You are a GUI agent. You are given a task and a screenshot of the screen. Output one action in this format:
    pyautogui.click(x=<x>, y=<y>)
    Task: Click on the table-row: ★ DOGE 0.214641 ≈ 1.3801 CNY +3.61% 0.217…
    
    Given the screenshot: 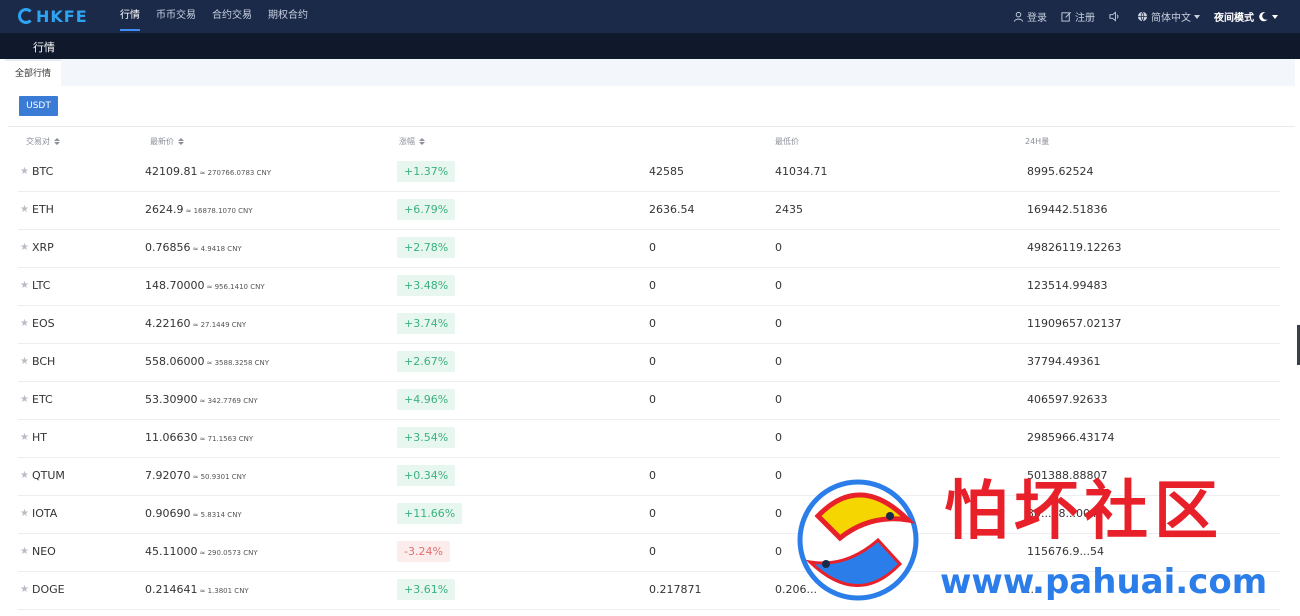 What is the action you would take?
    pyautogui.click(x=649, y=591)
    